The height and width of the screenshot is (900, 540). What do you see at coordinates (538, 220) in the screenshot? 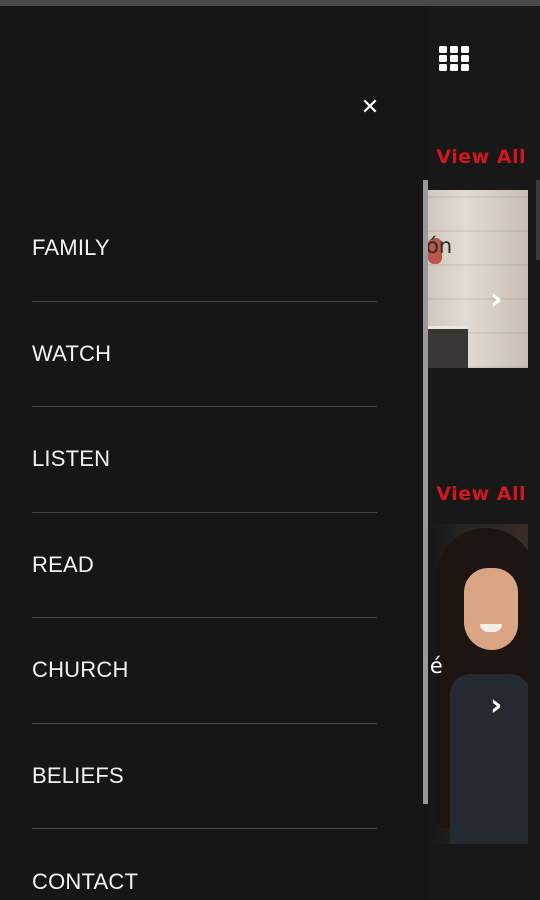
I see `page-scrollbar` at bounding box center [538, 220].